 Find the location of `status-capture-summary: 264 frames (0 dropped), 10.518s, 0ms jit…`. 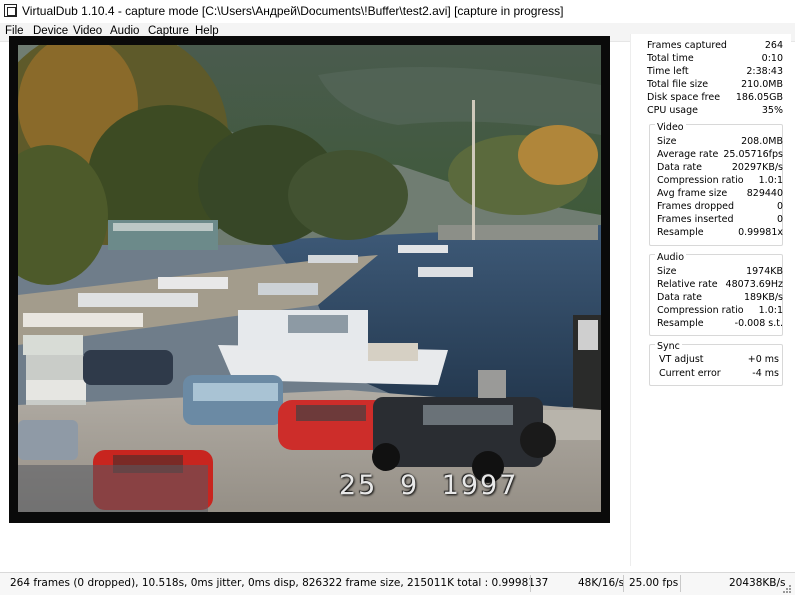

status-capture-summary: 264 frames (0 dropped), 10.518s, 0ms jit… is located at coordinates (279, 583).